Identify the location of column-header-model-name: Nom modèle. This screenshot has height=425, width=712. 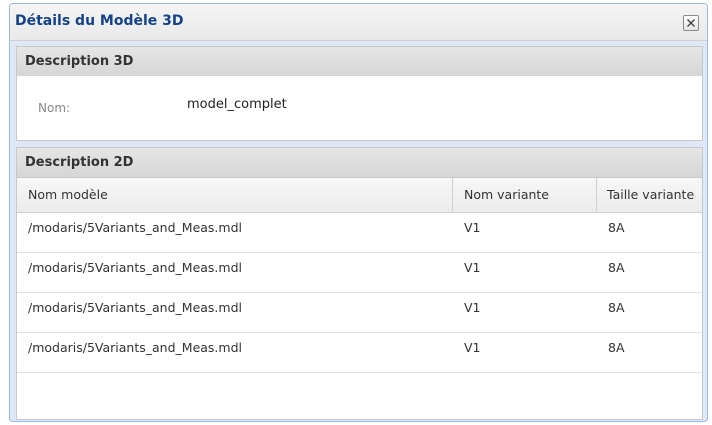
(235, 195).